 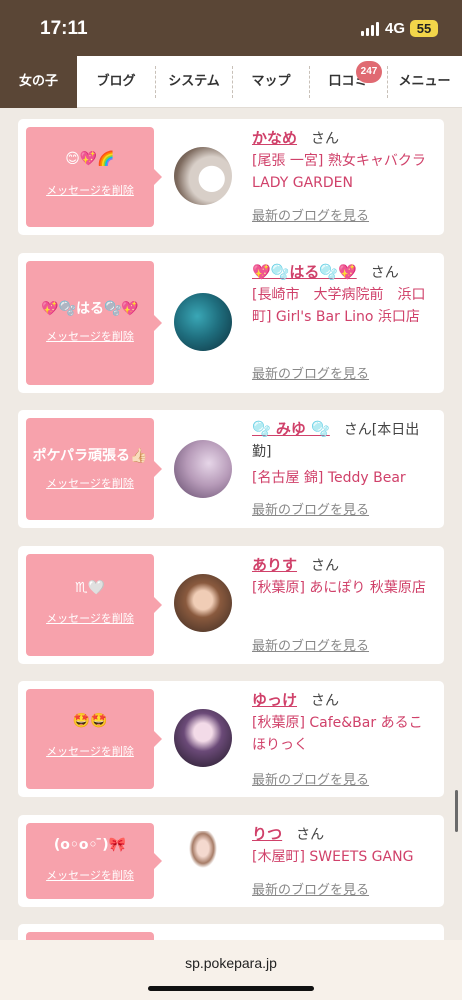 I want to click on name-line: 🫧 みゆ 🫧 さん[本日出勤], so click(x=342, y=440).